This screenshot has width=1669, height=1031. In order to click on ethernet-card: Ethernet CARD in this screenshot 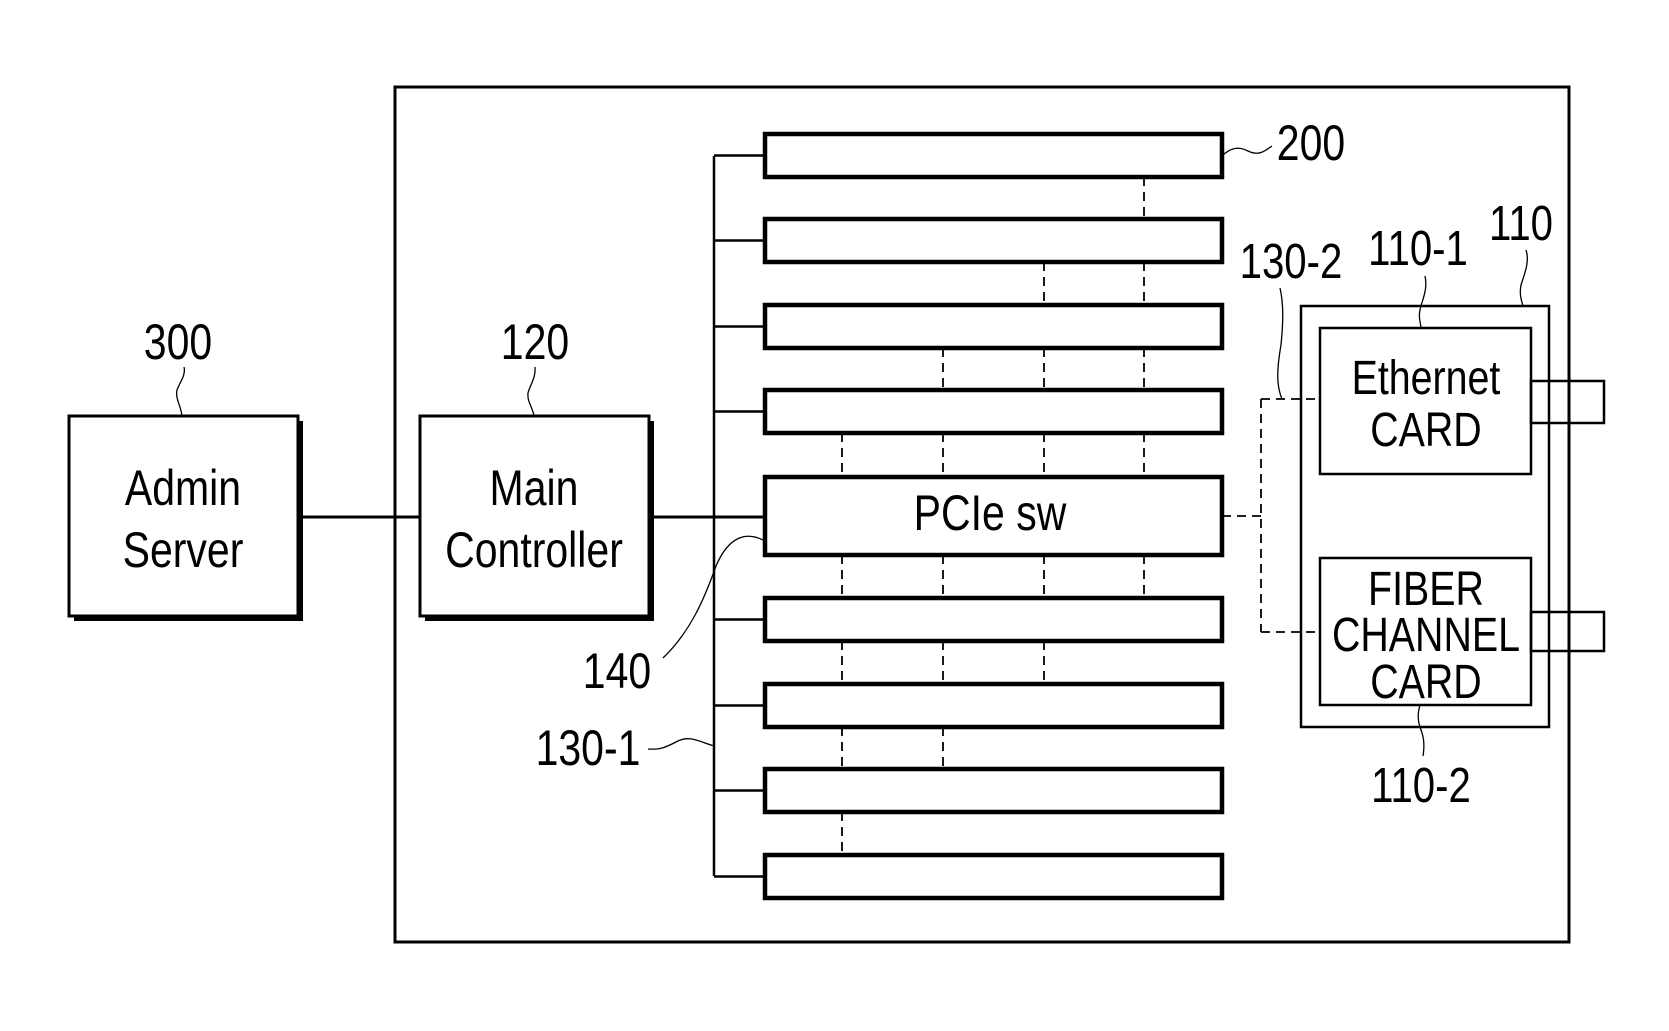, I will do `click(1462, 401)`.